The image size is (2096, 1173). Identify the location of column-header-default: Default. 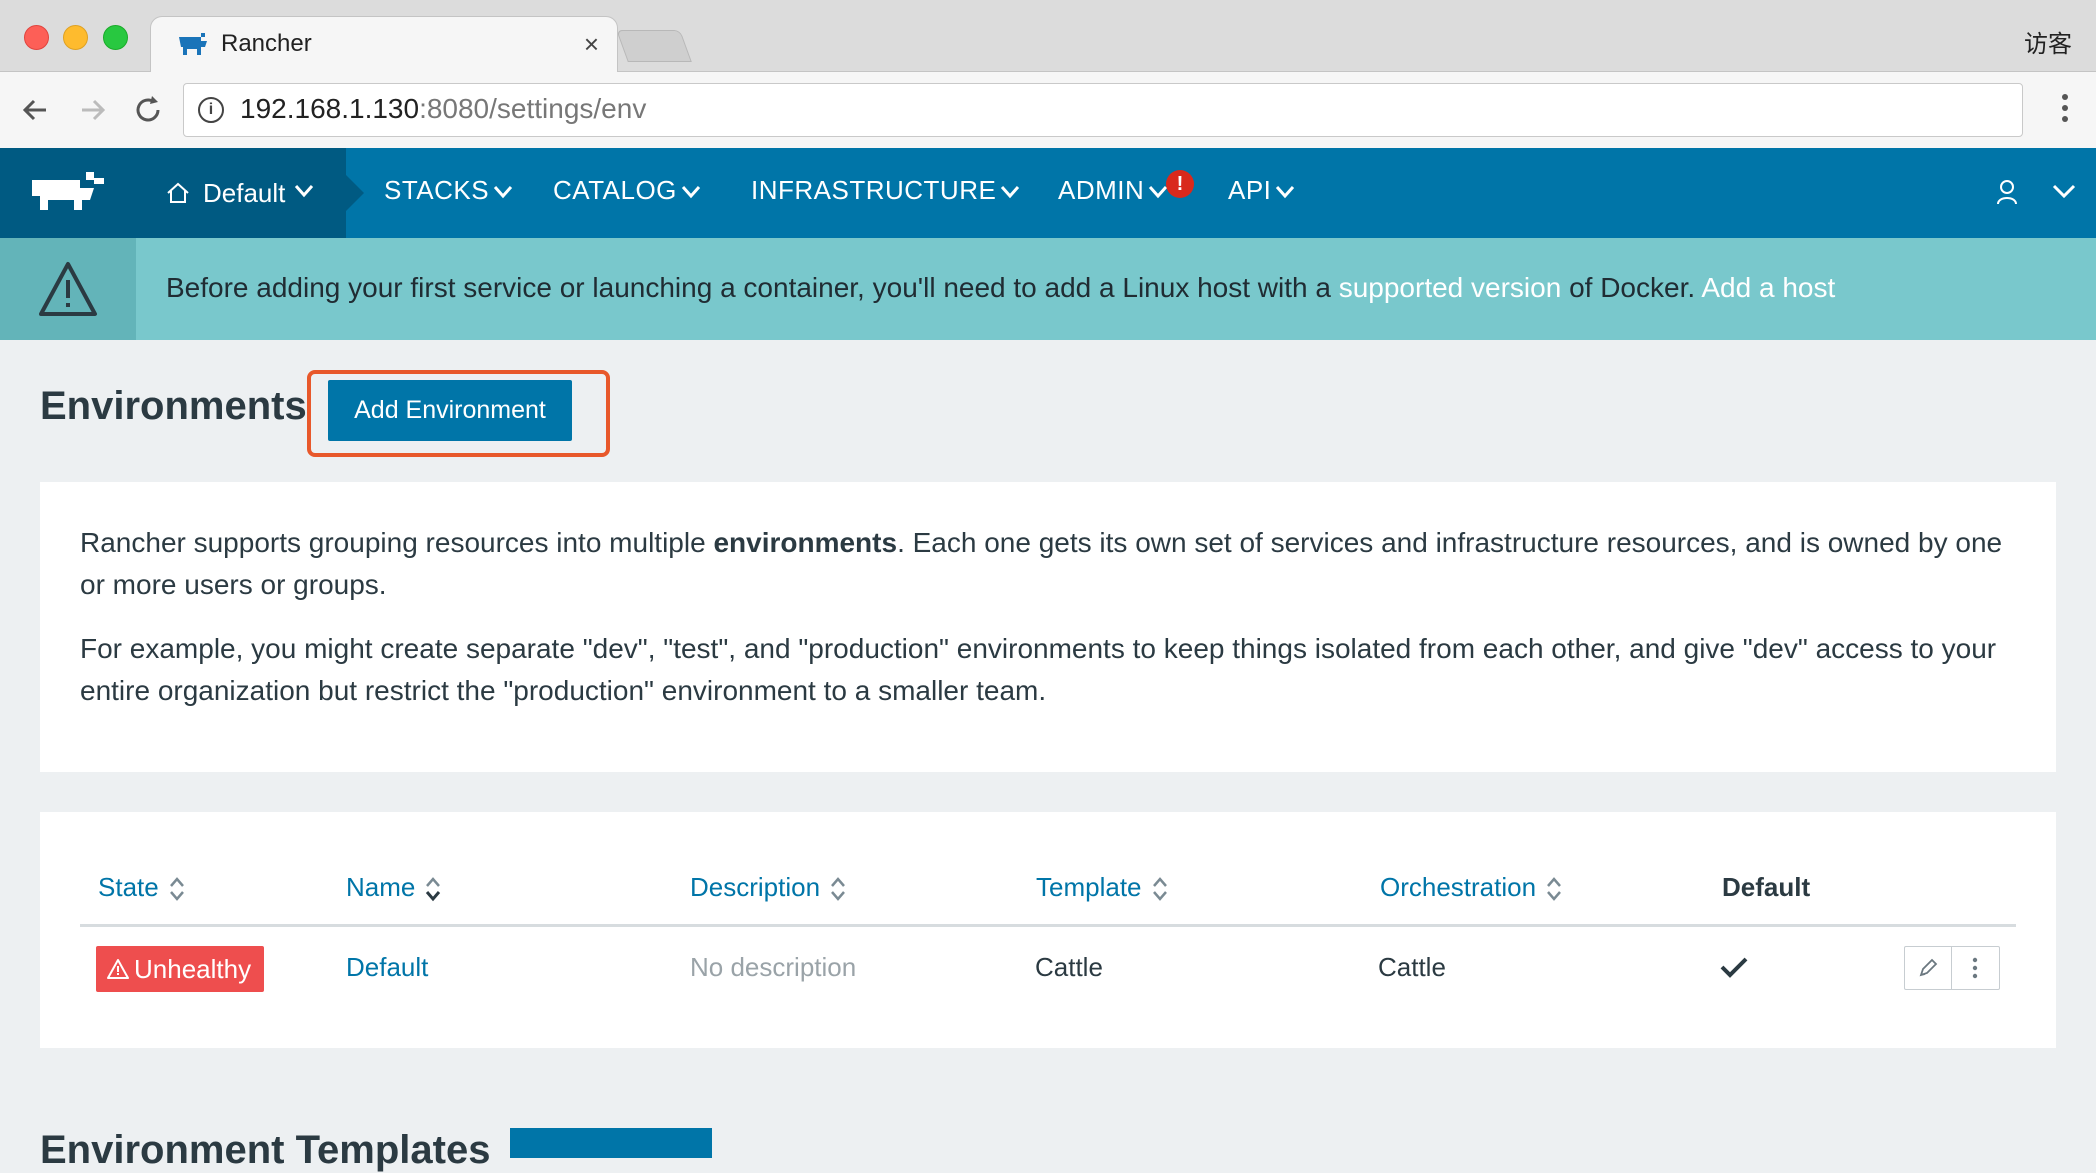
(1766, 887).